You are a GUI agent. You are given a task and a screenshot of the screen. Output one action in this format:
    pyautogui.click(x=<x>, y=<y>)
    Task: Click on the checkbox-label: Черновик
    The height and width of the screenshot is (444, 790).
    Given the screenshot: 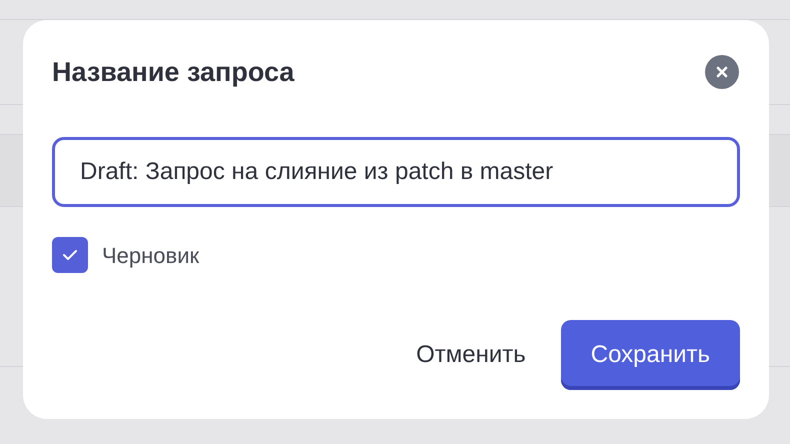 What is the action you would take?
    pyautogui.click(x=151, y=256)
    